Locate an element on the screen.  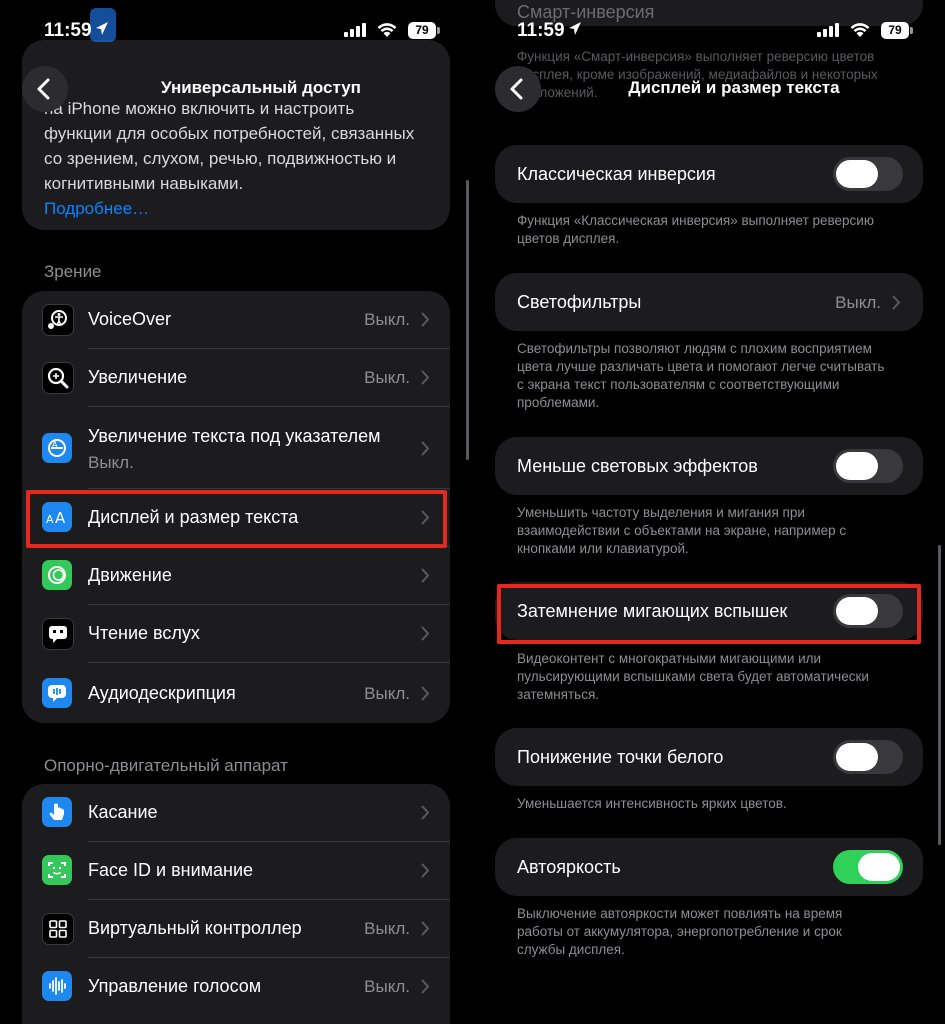
section-header-physical-motor: Опорно-двигательный аппарат is located at coordinates (166, 765).